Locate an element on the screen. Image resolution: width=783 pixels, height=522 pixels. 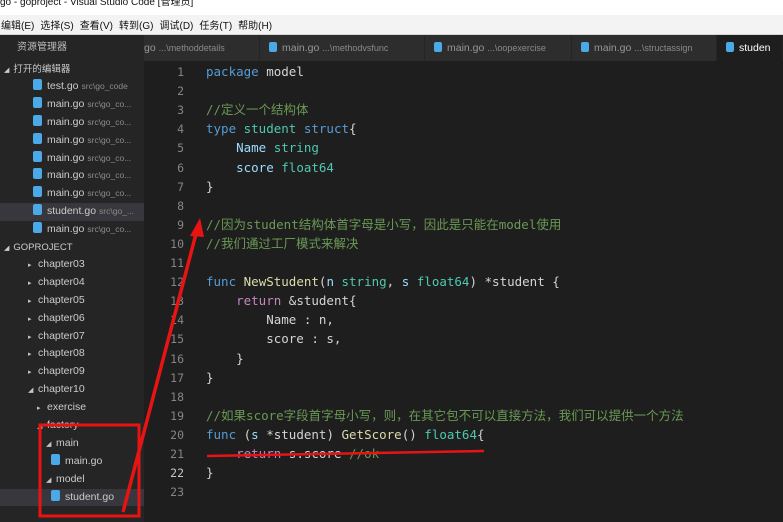
line-number: 22 is located at coordinates (177, 473).